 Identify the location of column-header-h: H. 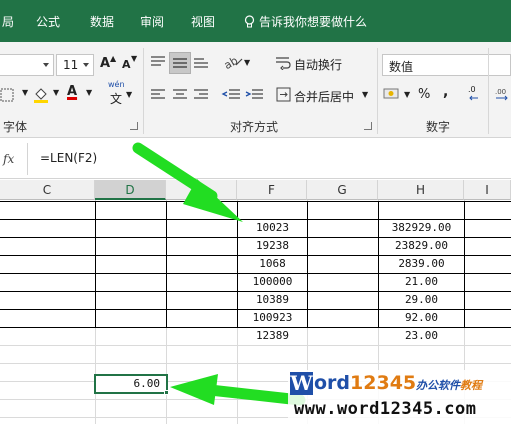
(421, 190).